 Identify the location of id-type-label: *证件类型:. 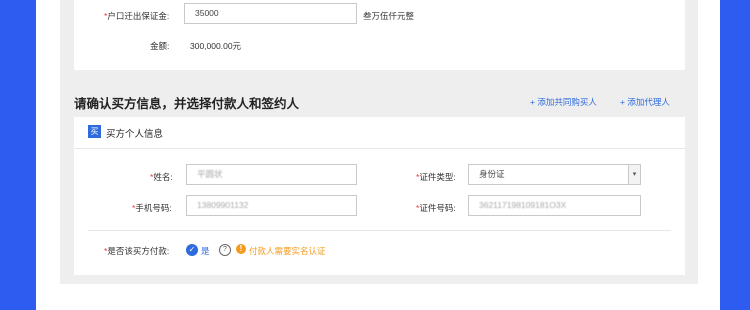
(436, 177).